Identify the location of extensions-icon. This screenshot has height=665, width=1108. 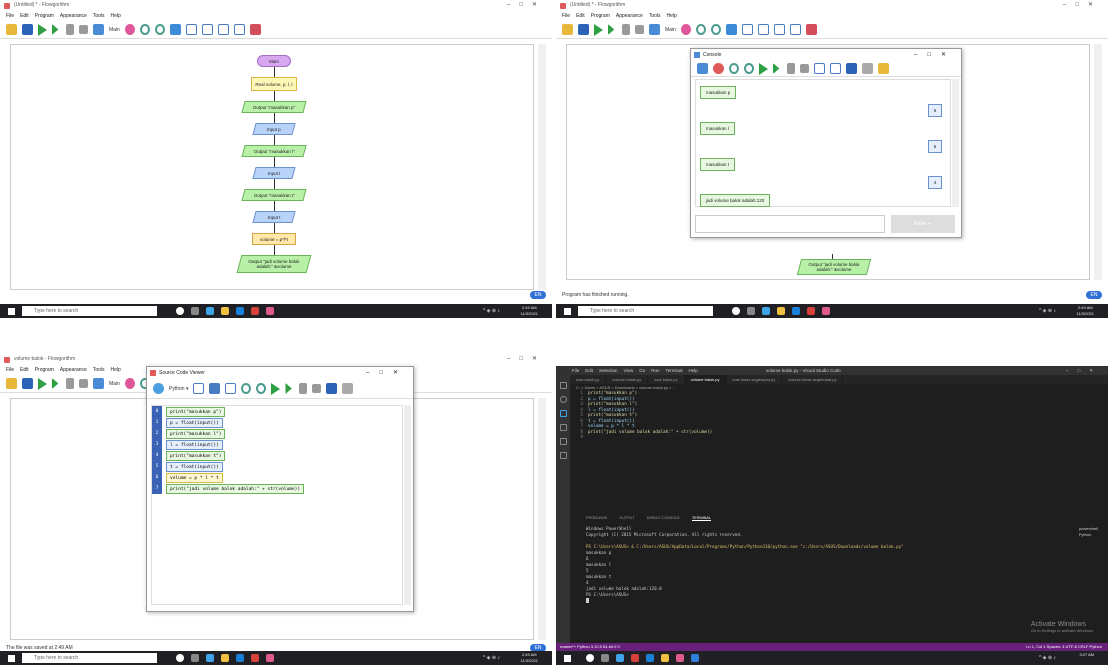
(563, 441).